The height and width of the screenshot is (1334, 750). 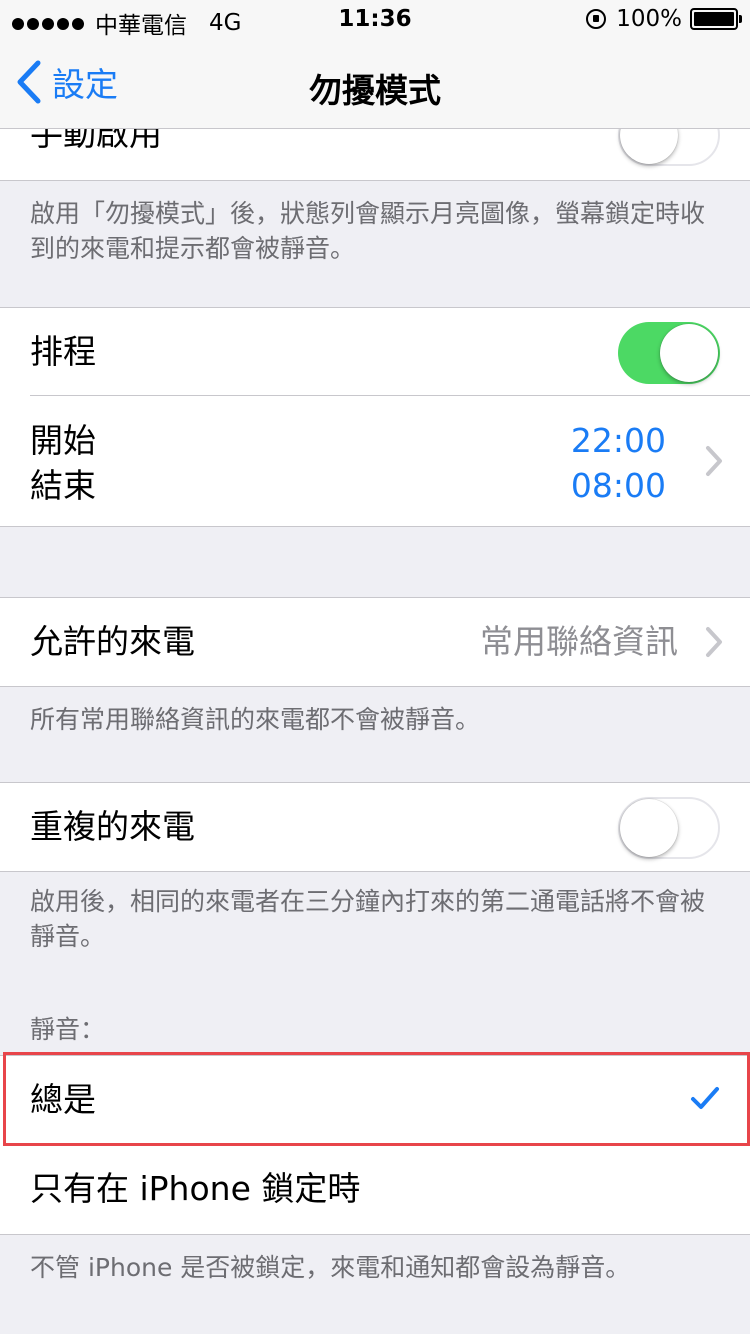 I want to click on navigation-bar: 設定 勿擾模式, so click(x=375, y=84).